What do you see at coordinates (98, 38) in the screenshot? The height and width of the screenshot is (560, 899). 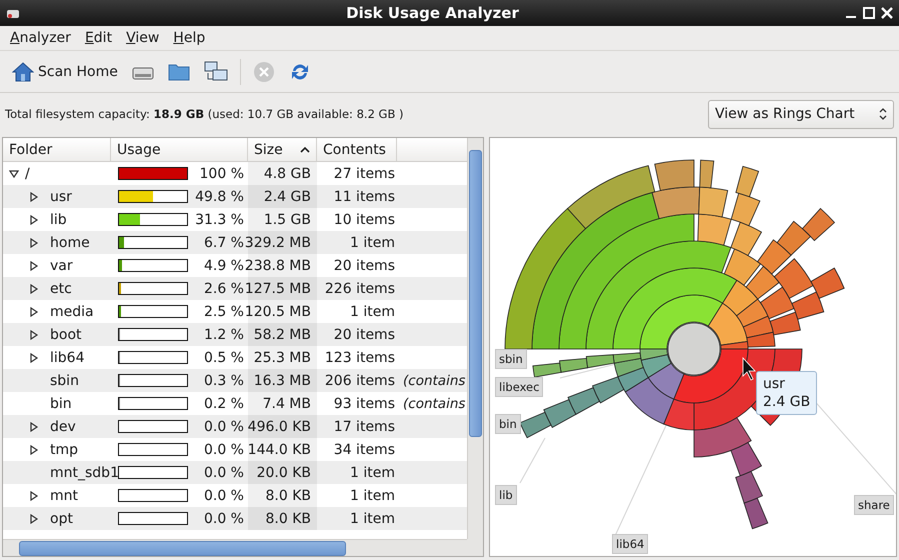 I see `menu-item: Edit` at bounding box center [98, 38].